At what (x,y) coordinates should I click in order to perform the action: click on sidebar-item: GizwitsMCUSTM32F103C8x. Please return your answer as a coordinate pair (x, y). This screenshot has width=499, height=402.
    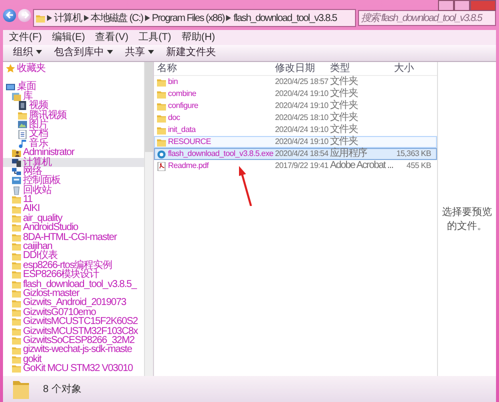
    Looking at the image, I should click on (73, 331).